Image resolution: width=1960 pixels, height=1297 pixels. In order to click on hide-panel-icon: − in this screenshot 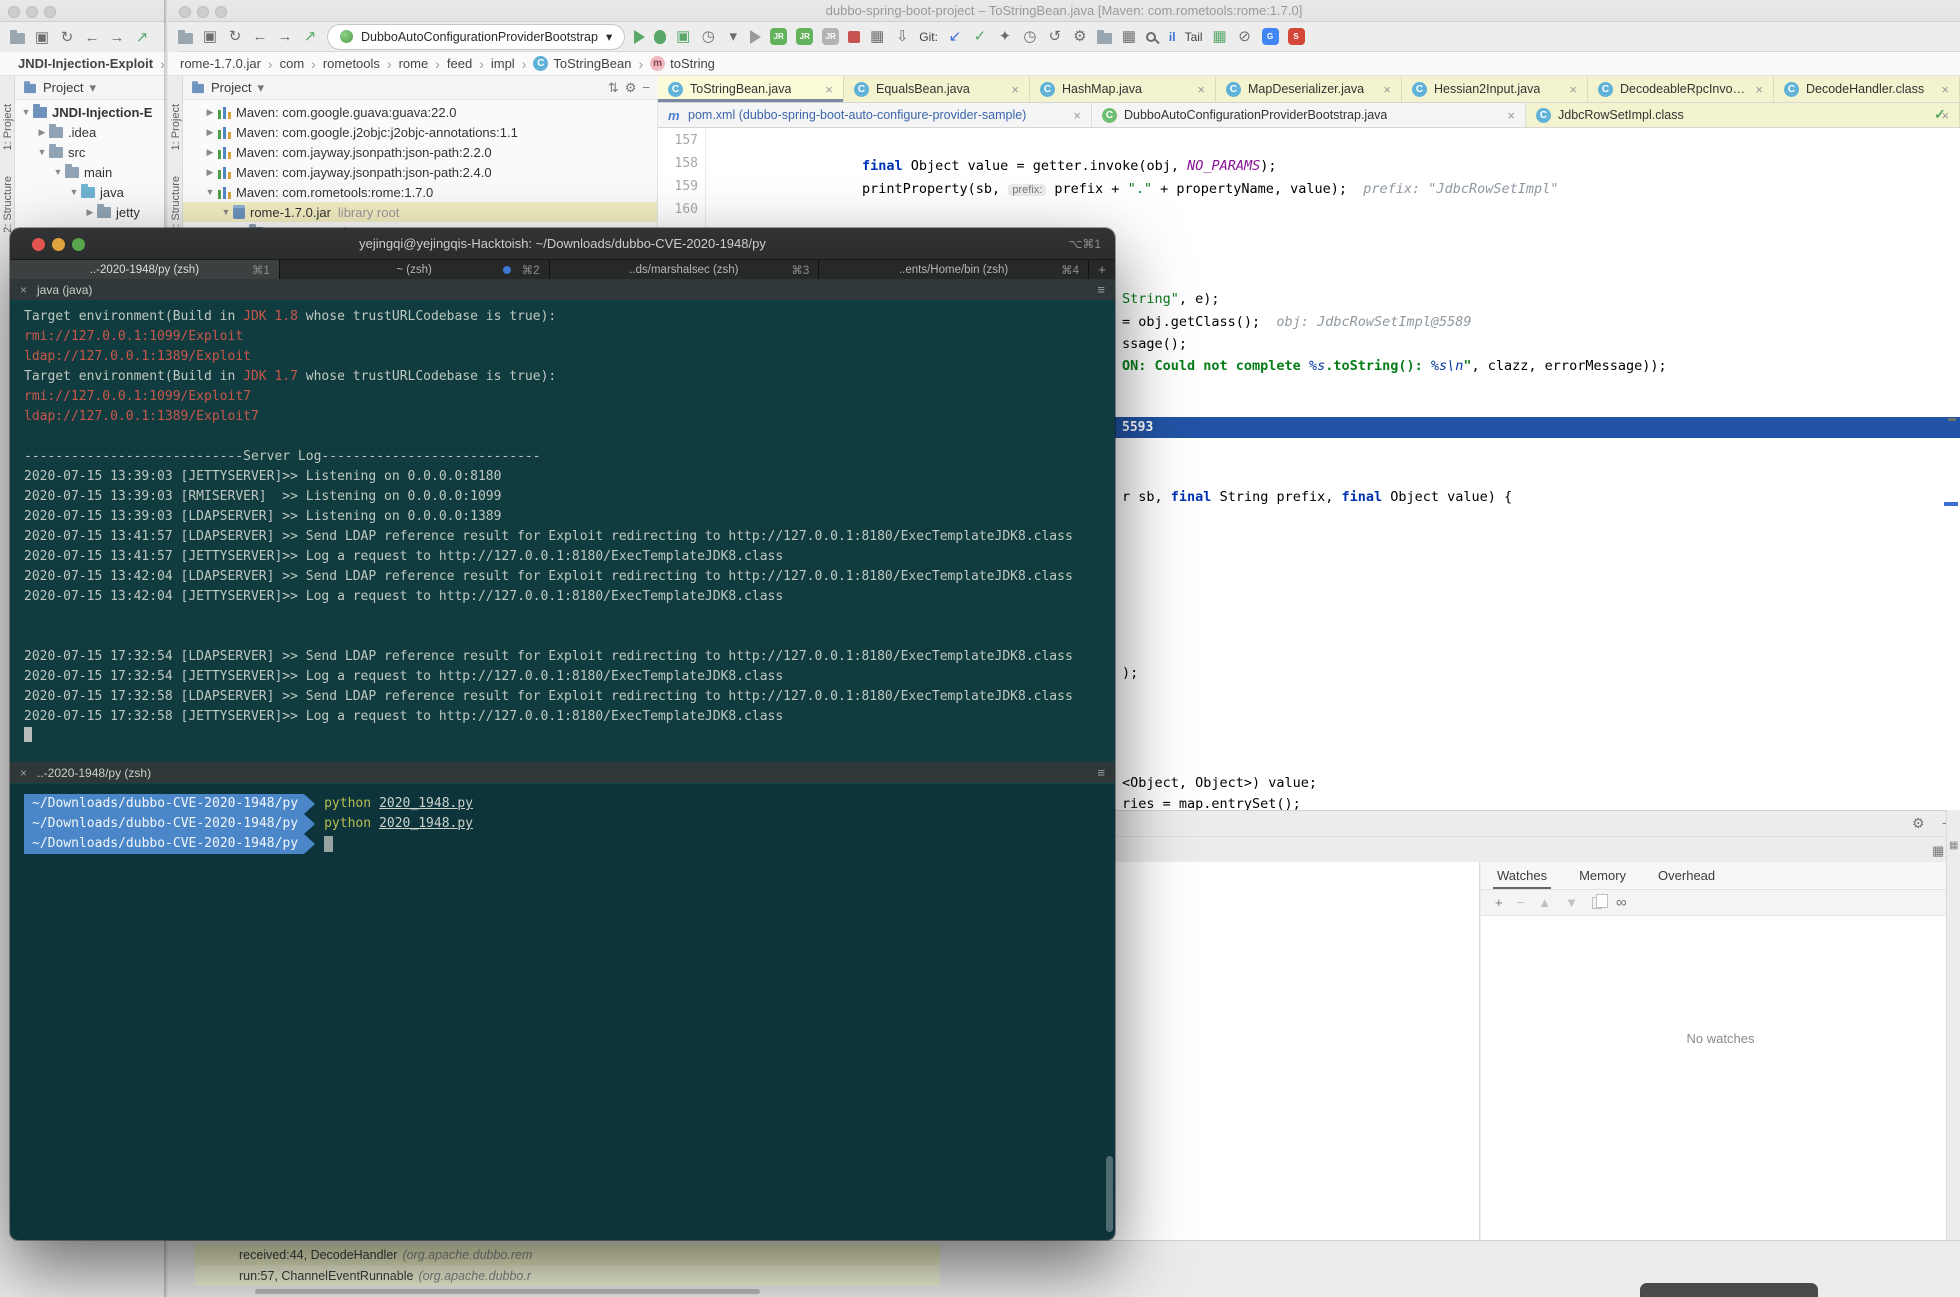, I will do `click(646, 87)`.